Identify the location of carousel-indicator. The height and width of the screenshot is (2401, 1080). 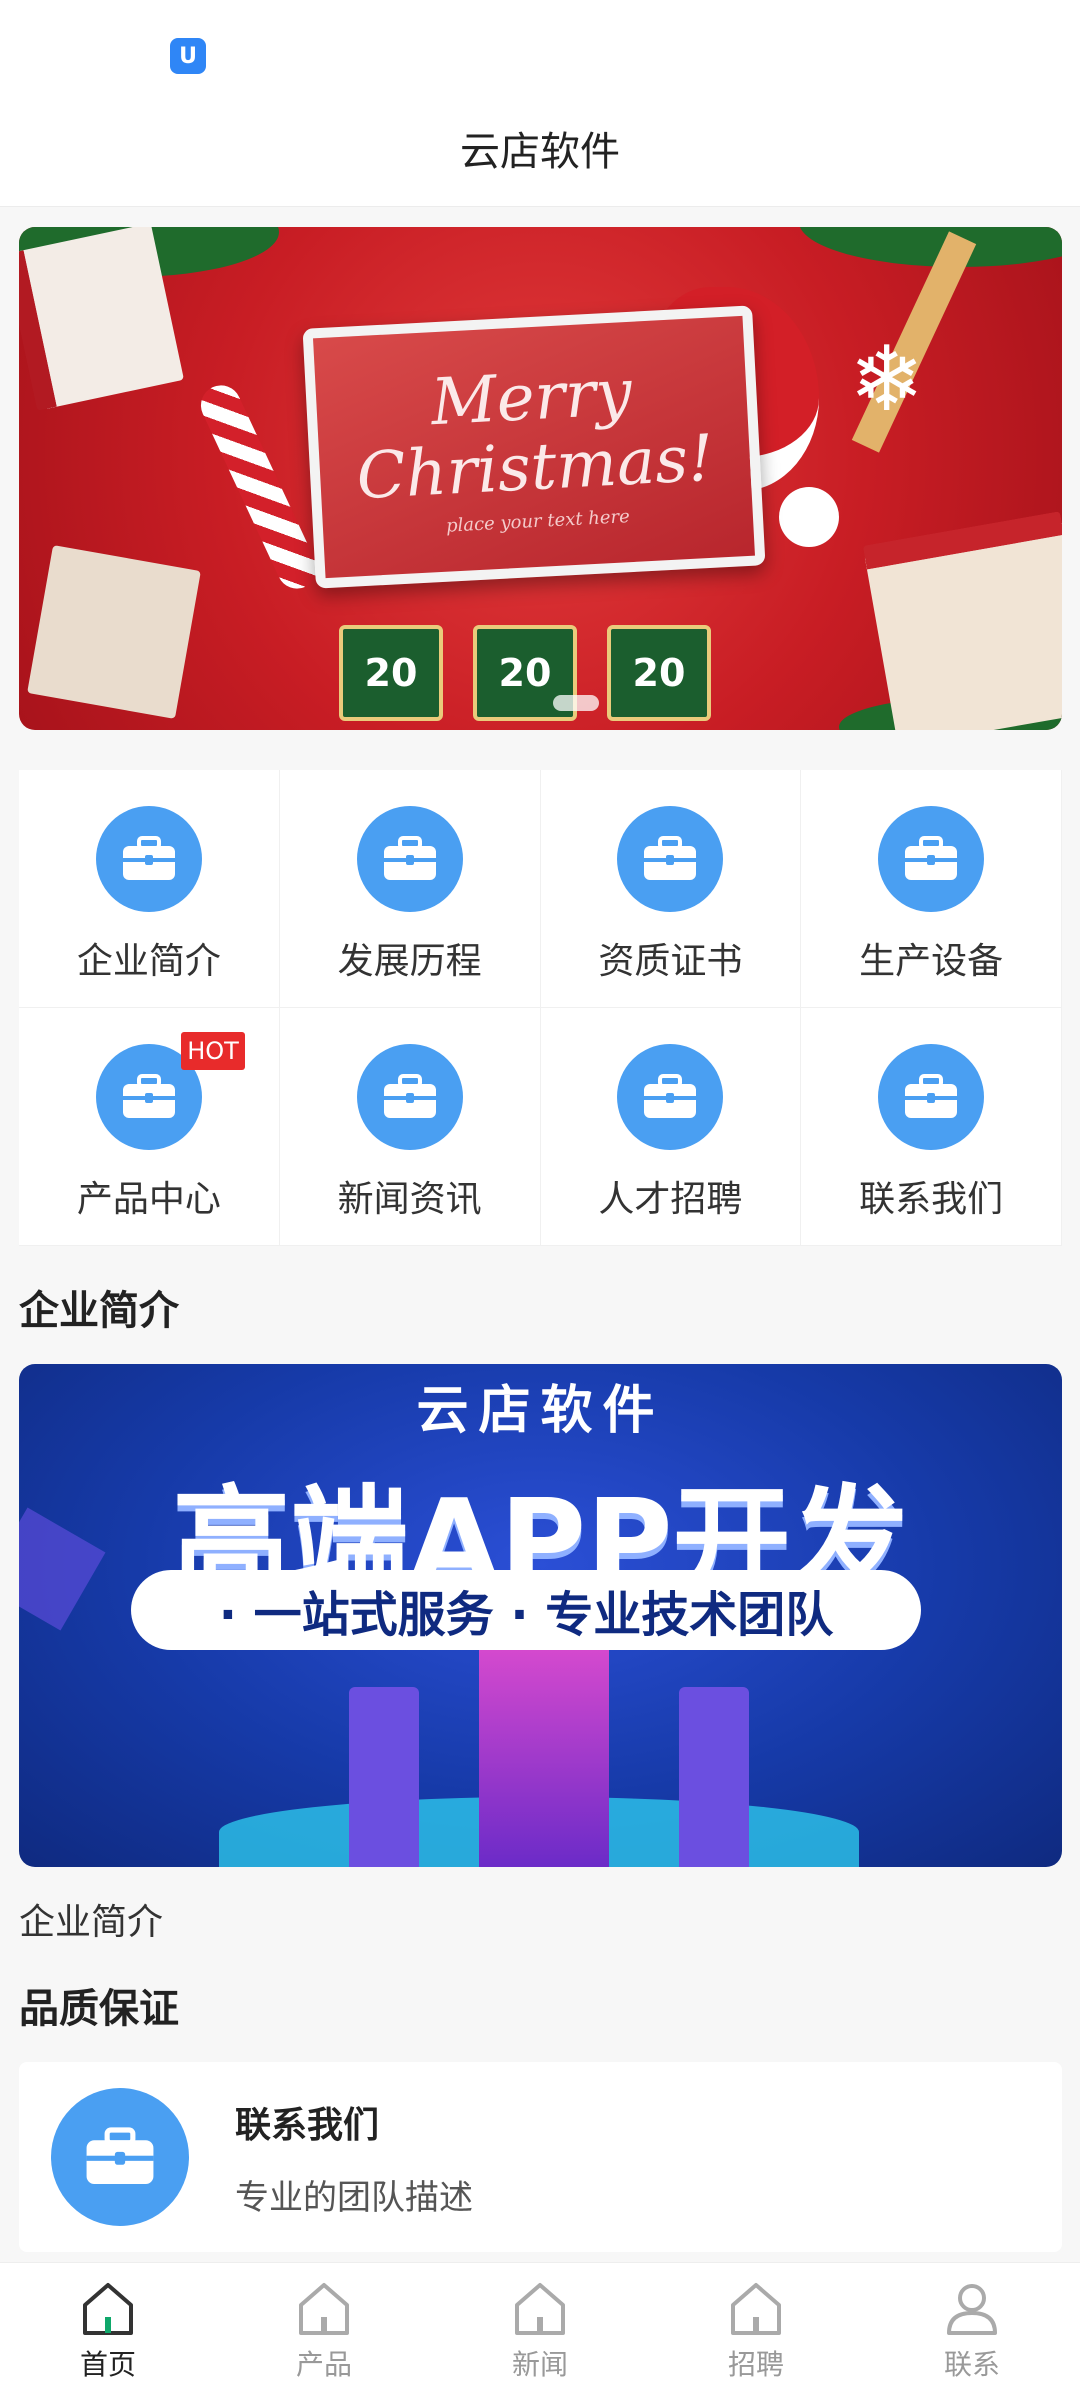
(576, 703).